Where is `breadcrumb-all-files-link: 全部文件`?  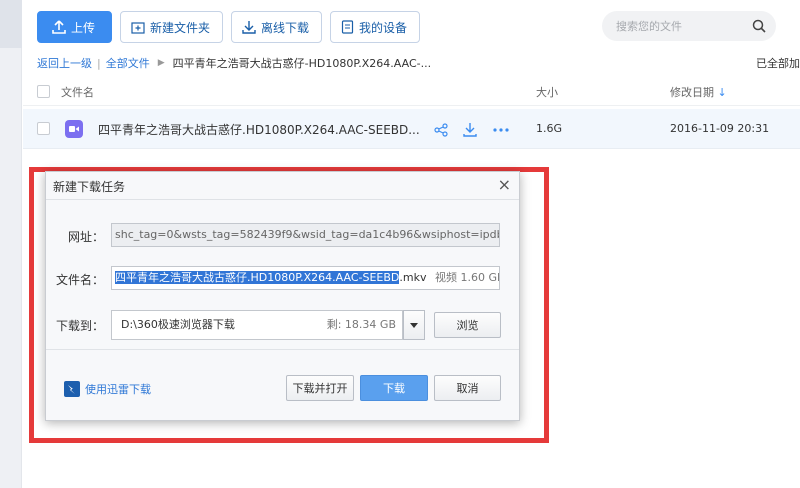 breadcrumb-all-files-link: 全部文件 is located at coordinates (128, 63).